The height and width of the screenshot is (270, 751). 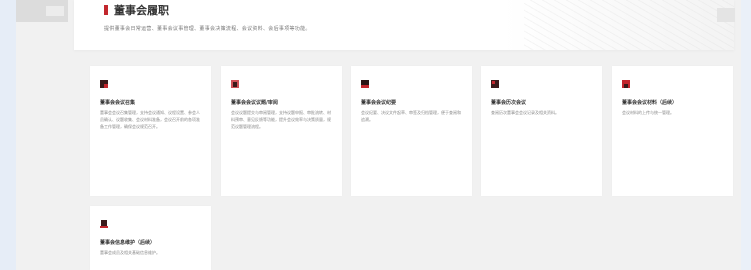 I want to click on card-title: 董事会信息维护（后续）, so click(x=128, y=243).